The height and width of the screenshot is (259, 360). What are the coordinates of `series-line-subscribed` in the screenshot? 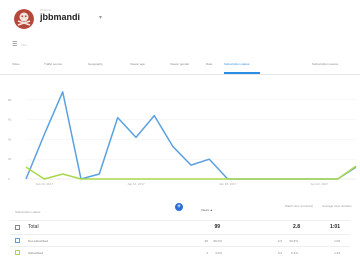 It's located at (191, 172).